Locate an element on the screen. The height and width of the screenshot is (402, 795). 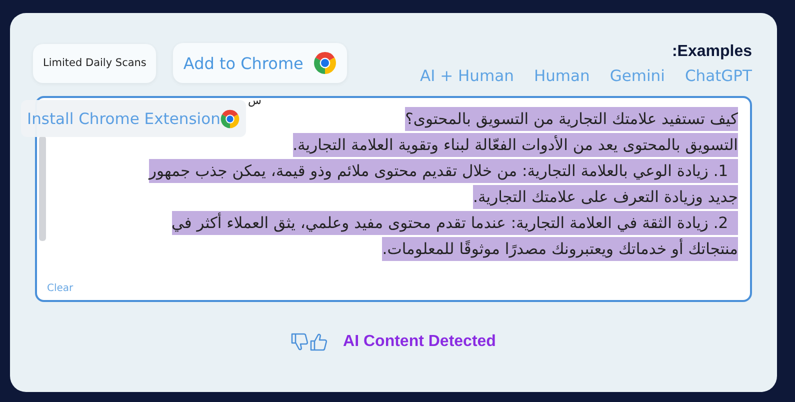
install-extension-button: Install Chrome Extension is located at coordinates (133, 118).